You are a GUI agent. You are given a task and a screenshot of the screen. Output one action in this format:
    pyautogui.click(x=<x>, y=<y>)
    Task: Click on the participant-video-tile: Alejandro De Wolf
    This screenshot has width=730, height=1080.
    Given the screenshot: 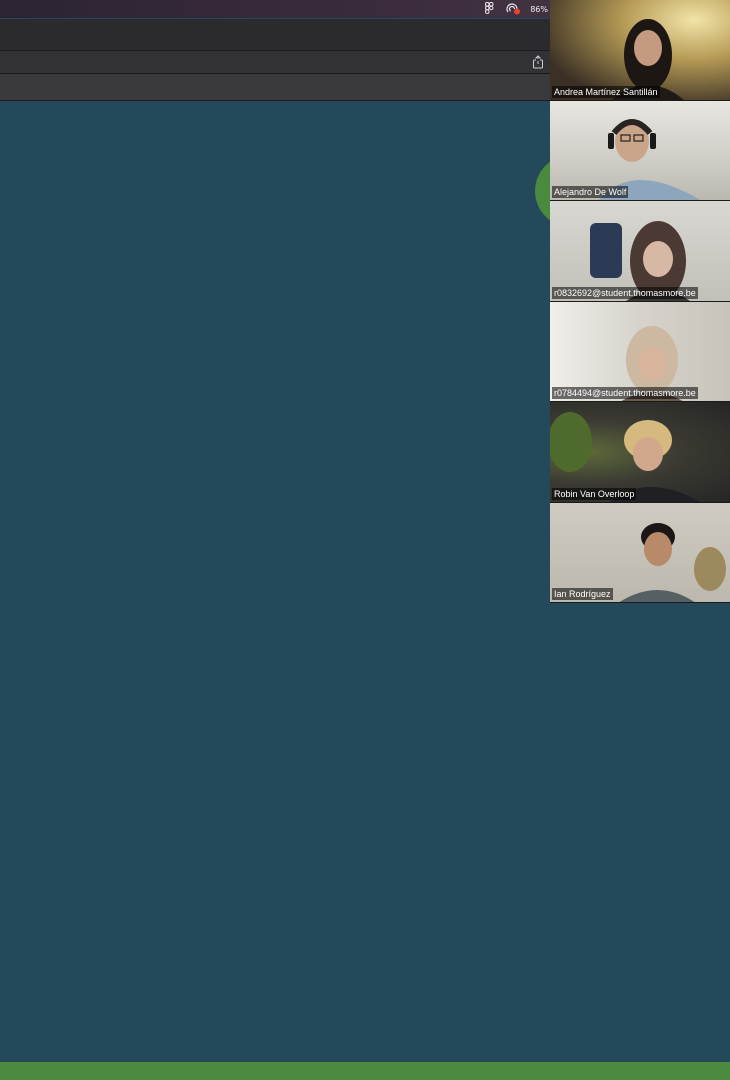 What is the action you would take?
    pyautogui.click(x=640, y=150)
    